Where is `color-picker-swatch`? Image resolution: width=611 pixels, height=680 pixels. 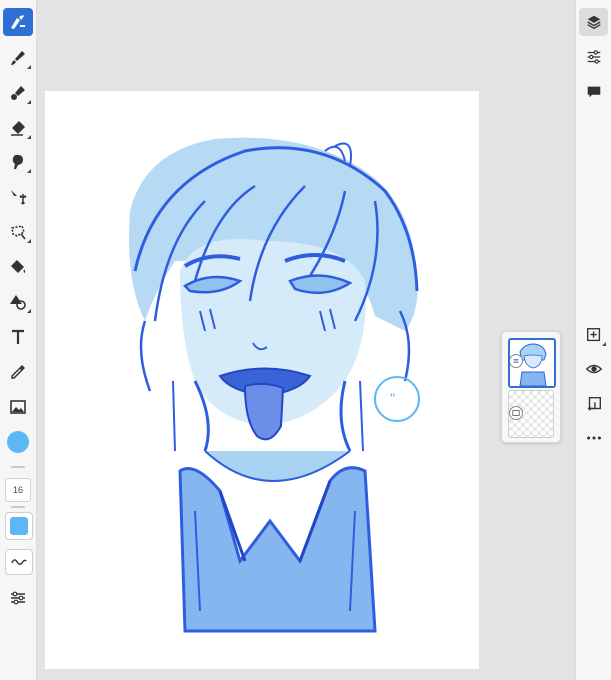
color-picker-swatch is located at coordinates (19, 526).